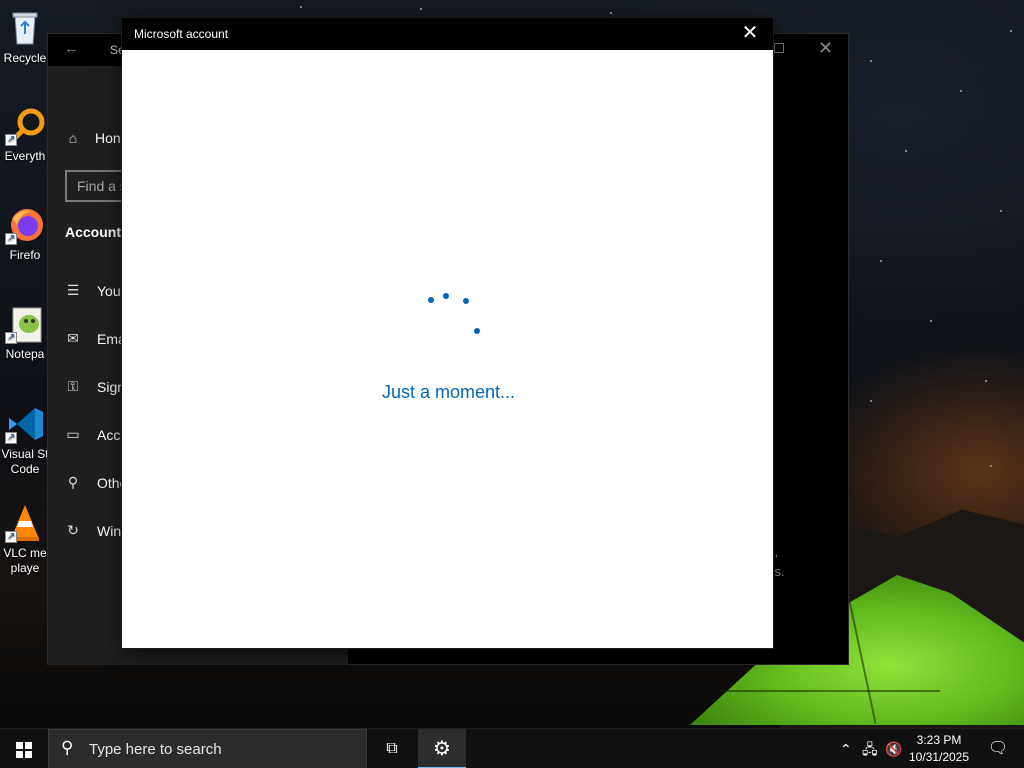  What do you see at coordinates (893, 748) in the screenshot?
I see `volume-muted-icon: 🔇` at bounding box center [893, 748].